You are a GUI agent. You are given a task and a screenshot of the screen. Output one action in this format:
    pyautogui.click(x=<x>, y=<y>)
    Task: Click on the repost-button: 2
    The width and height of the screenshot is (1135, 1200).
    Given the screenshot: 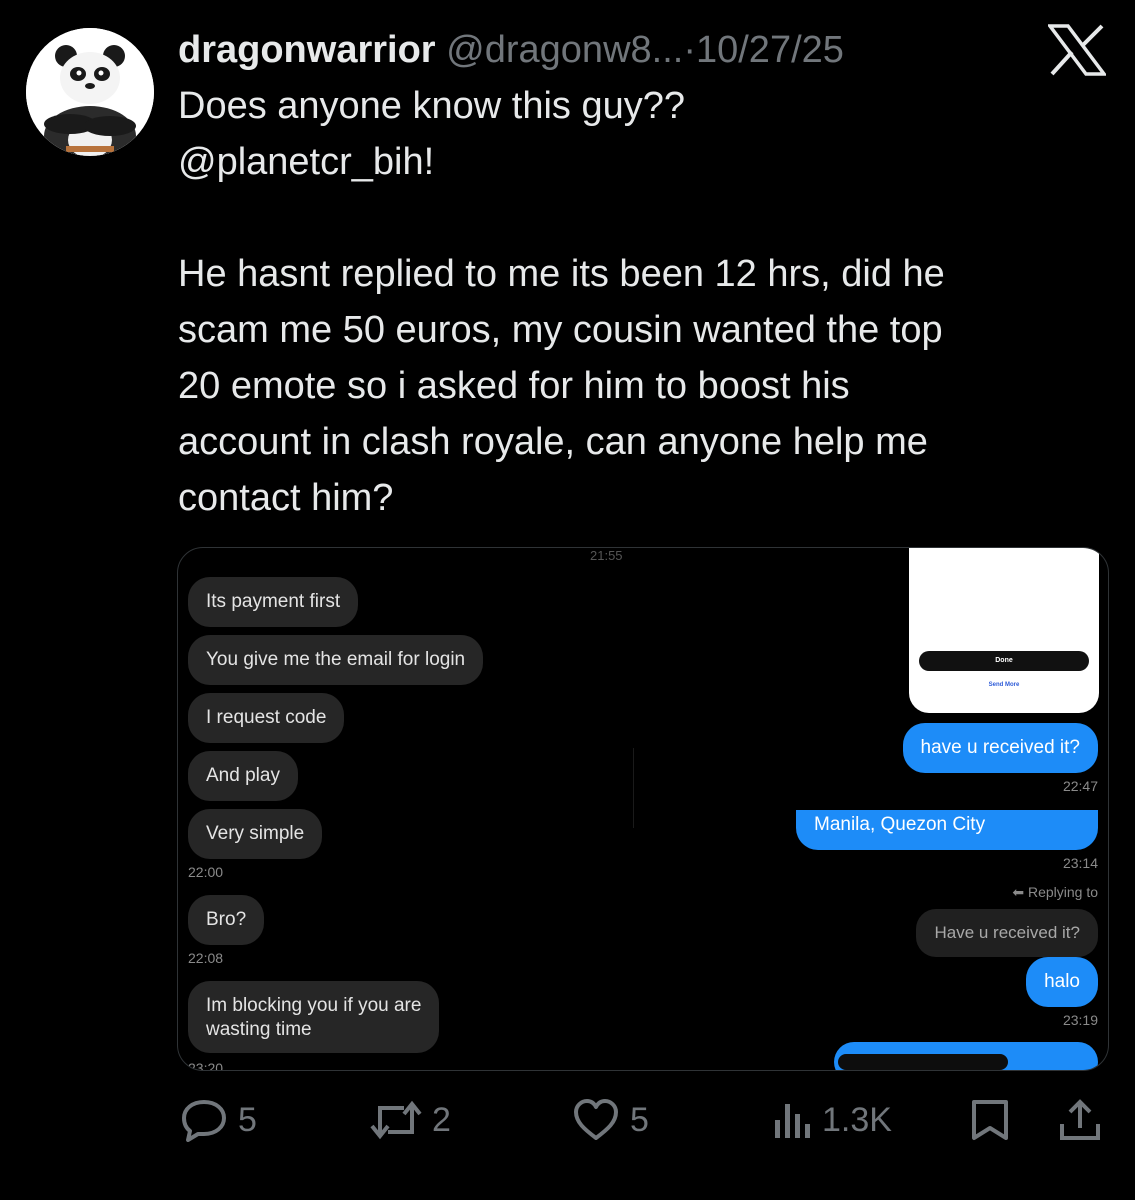 What is the action you would take?
    pyautogui.click(x=410, y=1120)
    